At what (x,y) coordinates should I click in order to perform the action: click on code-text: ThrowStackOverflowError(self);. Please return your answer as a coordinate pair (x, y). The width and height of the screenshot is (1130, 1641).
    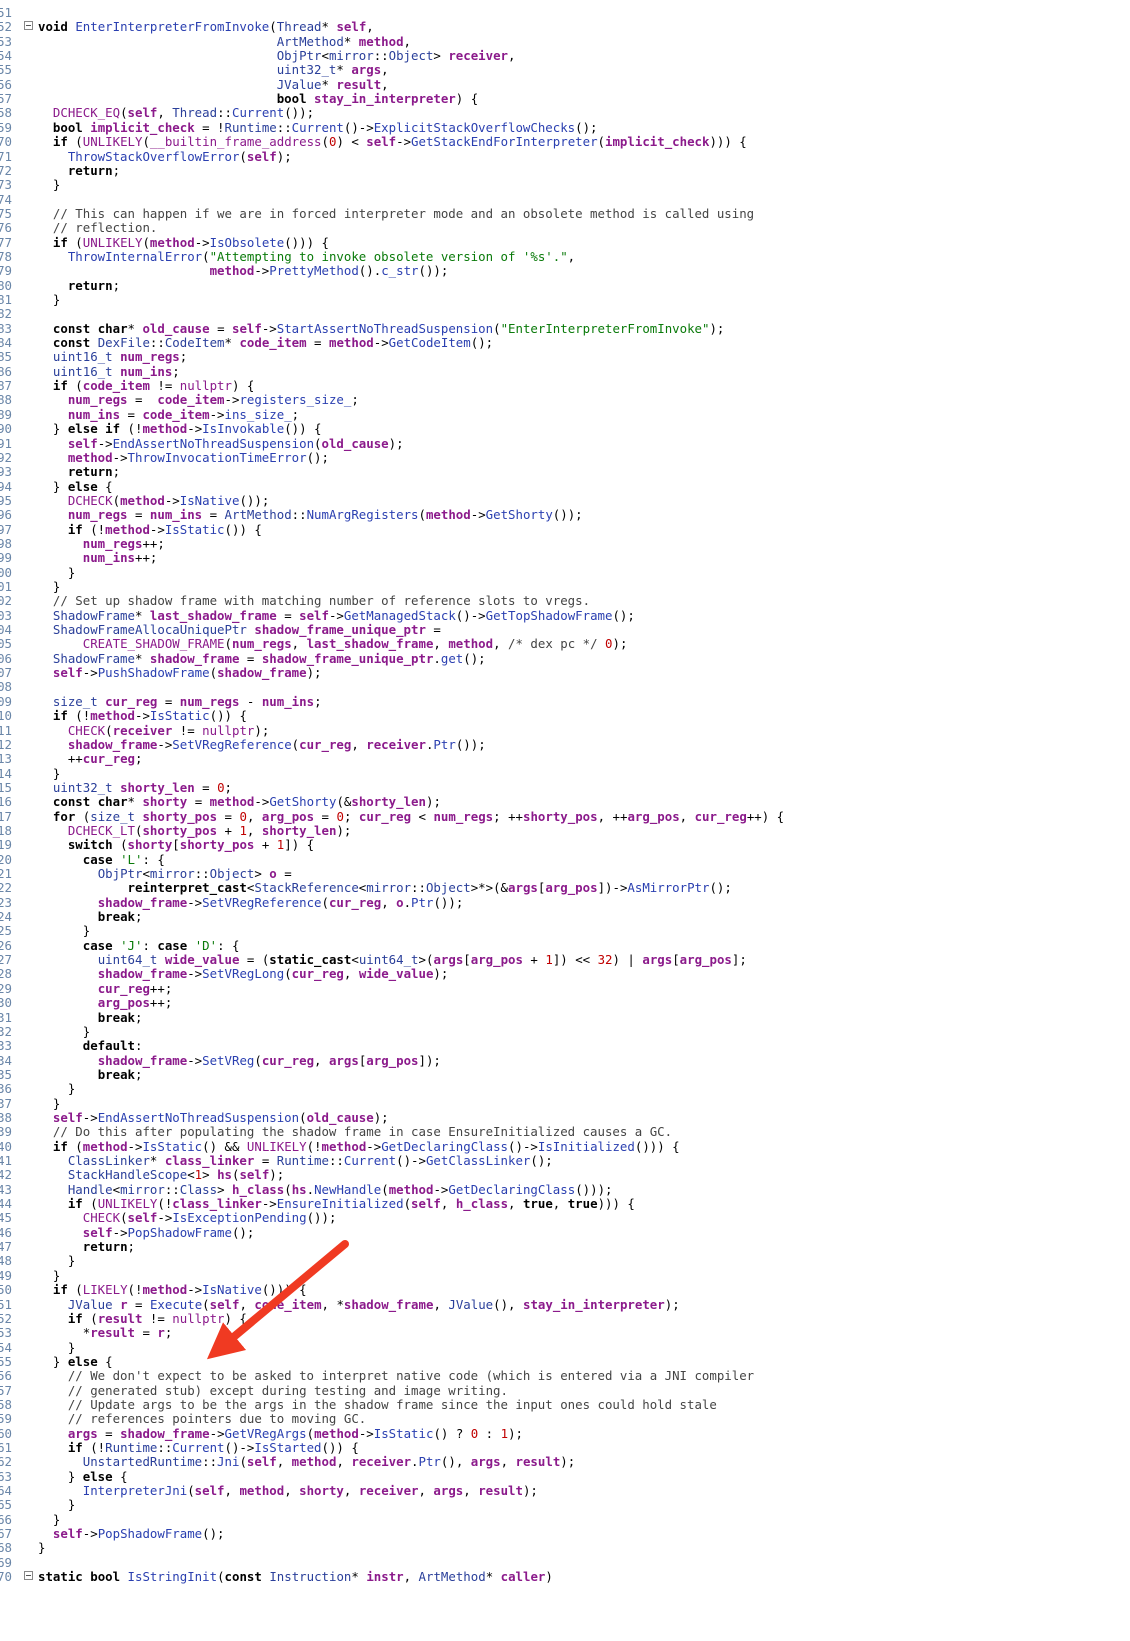
    Looking at the image, I should click on (179, 156).